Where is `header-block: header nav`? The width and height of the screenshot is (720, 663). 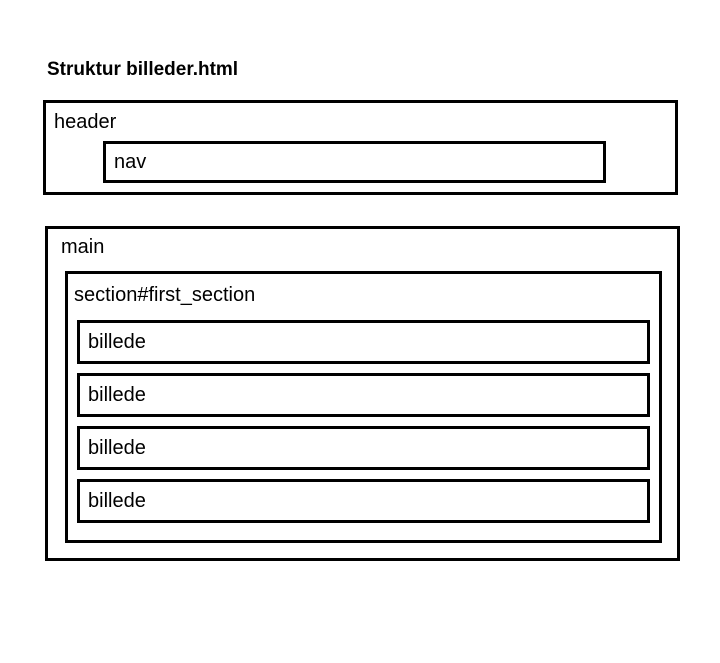 header-block: header nav is located at coordinates (360, 147).